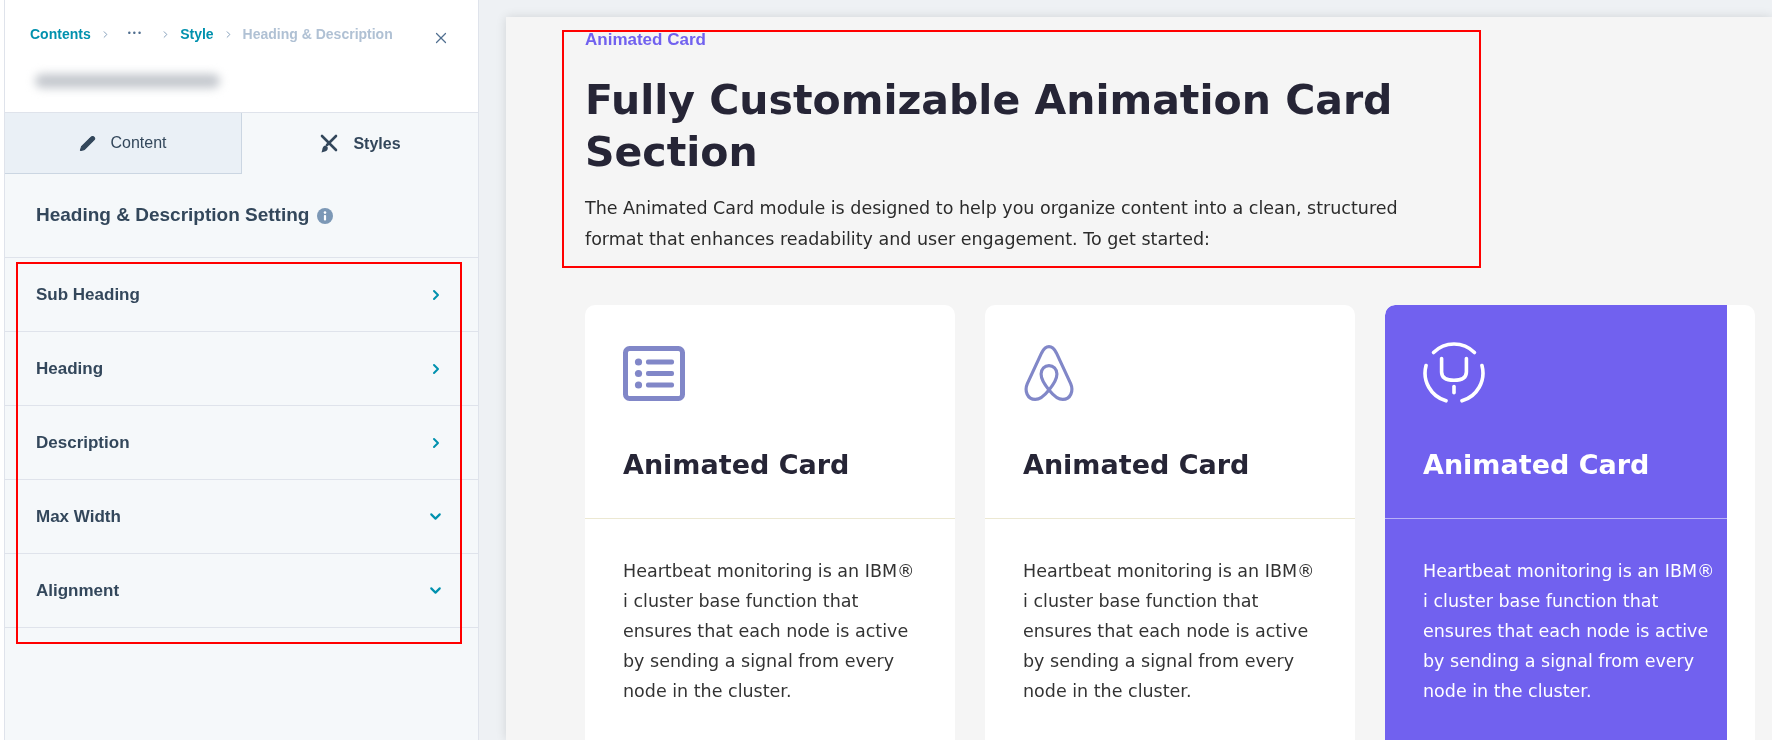 This screenshot has width=1772, height=740. What do you see at coordinates (197, 34) in the screenshot?
I see `breadcrumb-link: Style` at bounding box center [197, 34].